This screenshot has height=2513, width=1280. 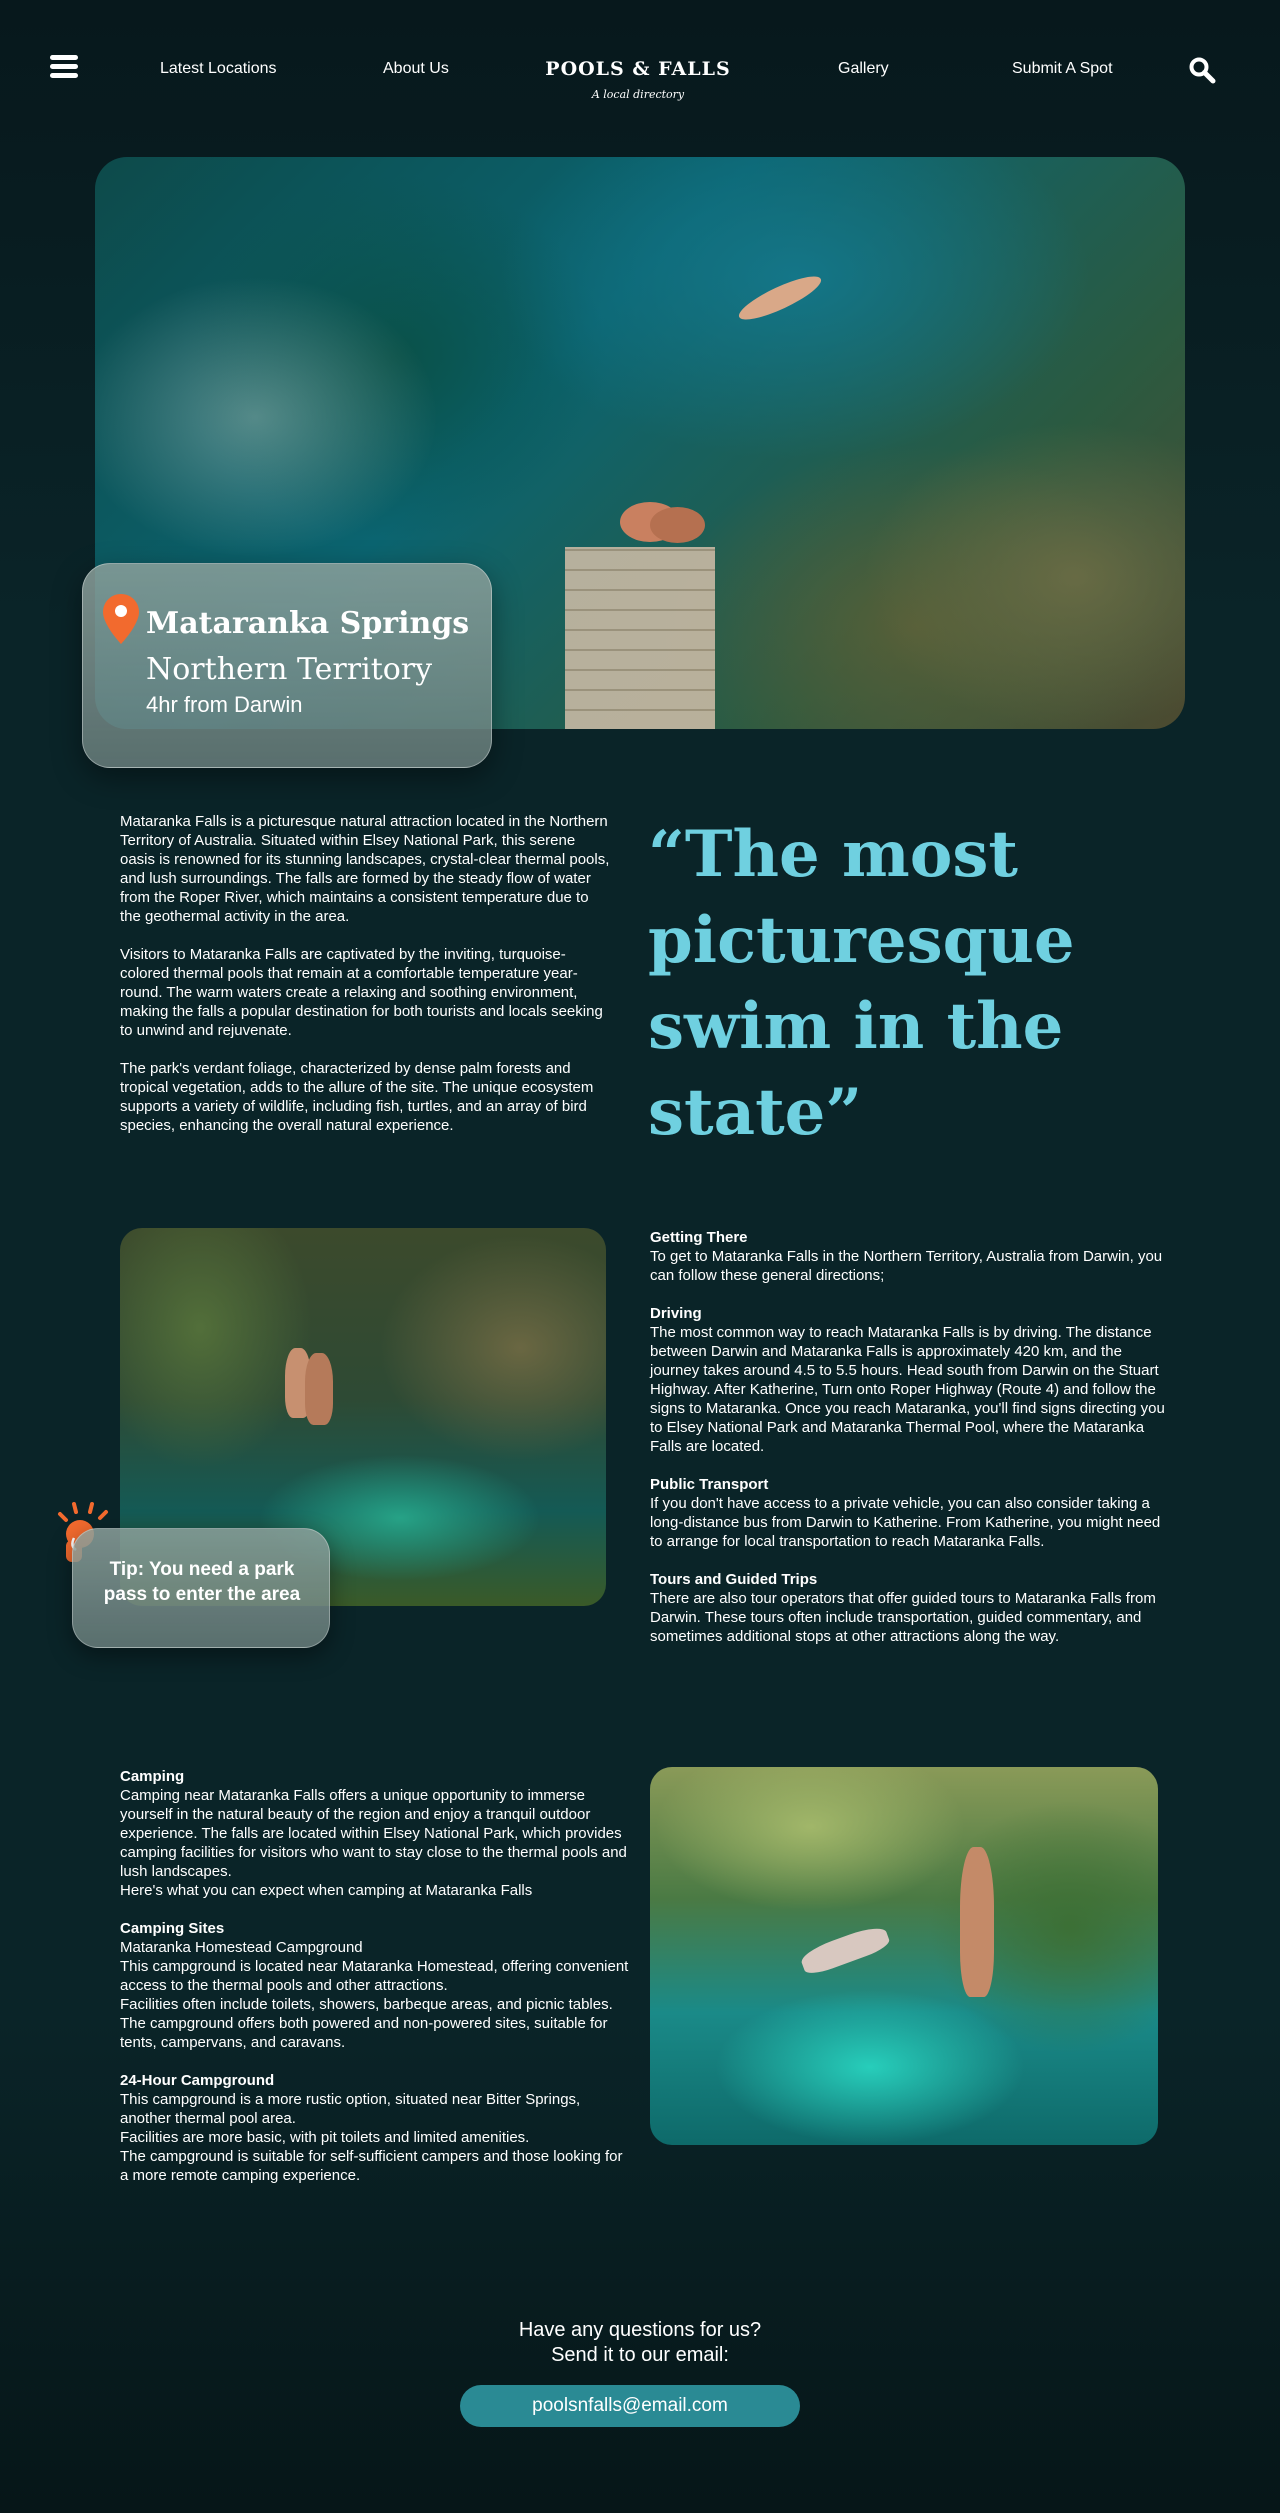 I want to click on hero-sitting-person, so click(x=677, y=525).